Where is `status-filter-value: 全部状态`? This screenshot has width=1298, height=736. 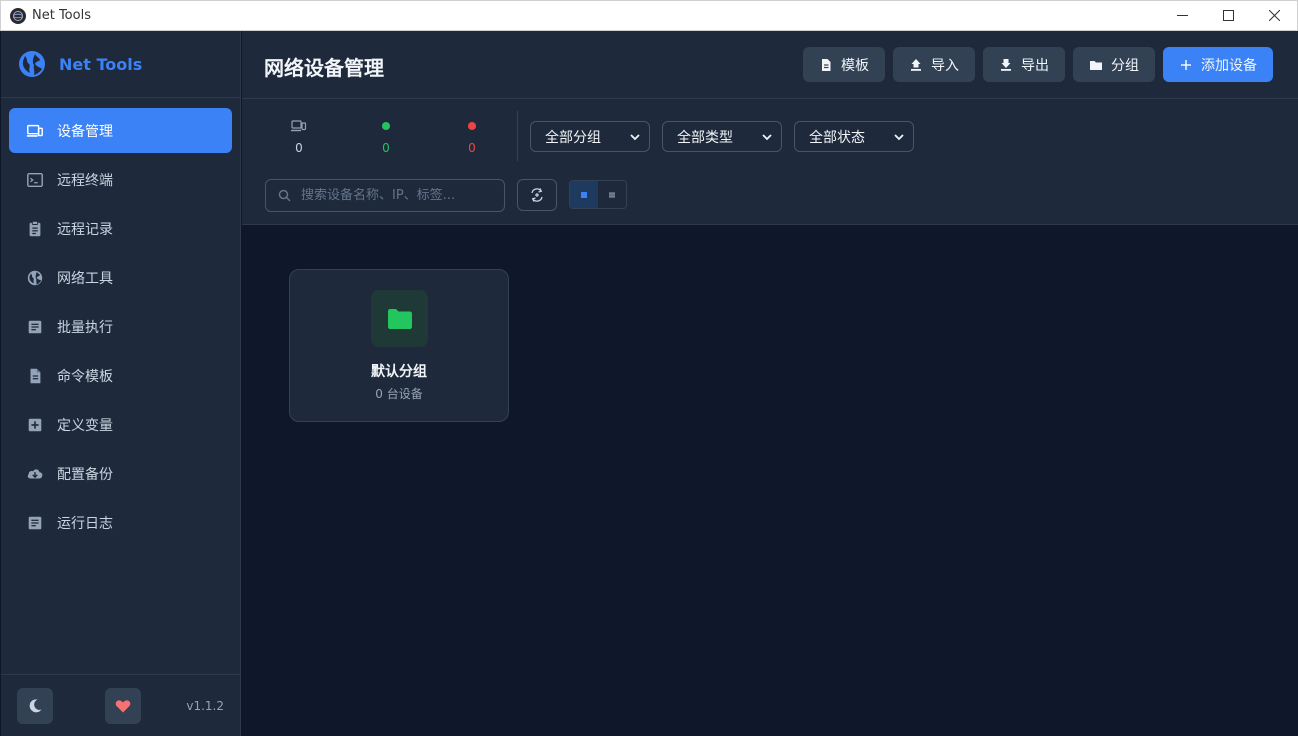
status-filter-value: 全部状态 is located at coordinates (837, 137).